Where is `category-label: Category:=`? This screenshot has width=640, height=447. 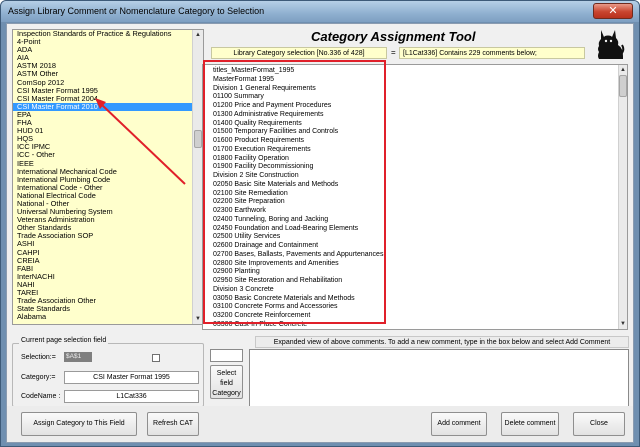 category-label: Category:= is located at coordinates (38, 377).